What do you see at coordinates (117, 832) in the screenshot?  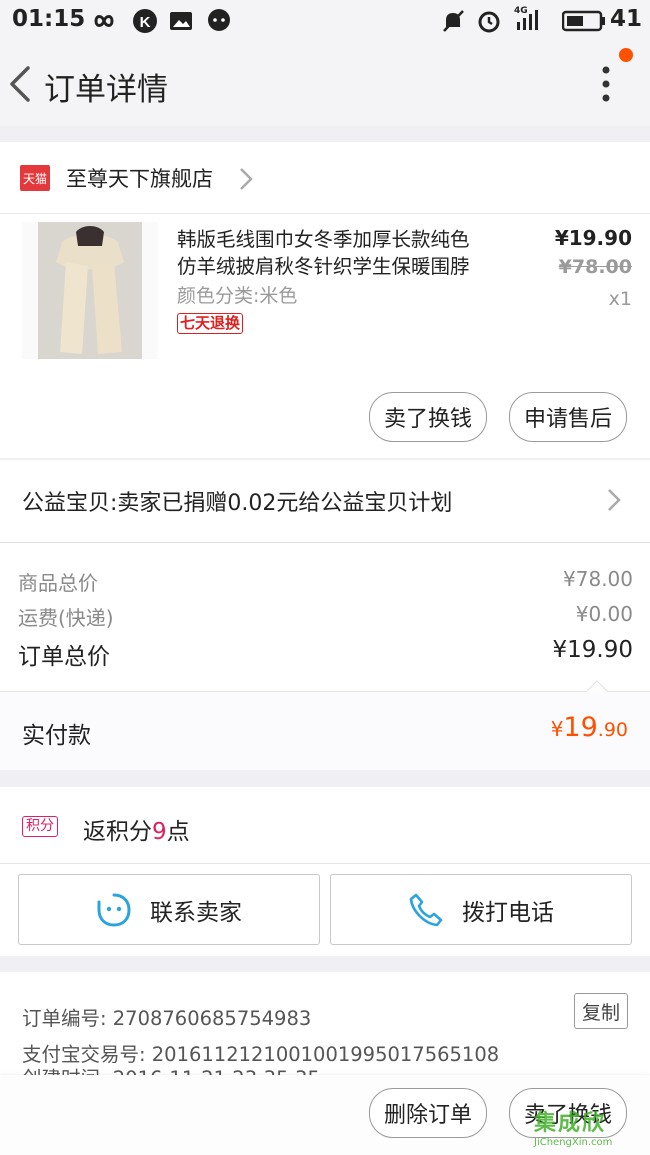 I see `points-prefix: 返积分` at bounding box center [117, 832].